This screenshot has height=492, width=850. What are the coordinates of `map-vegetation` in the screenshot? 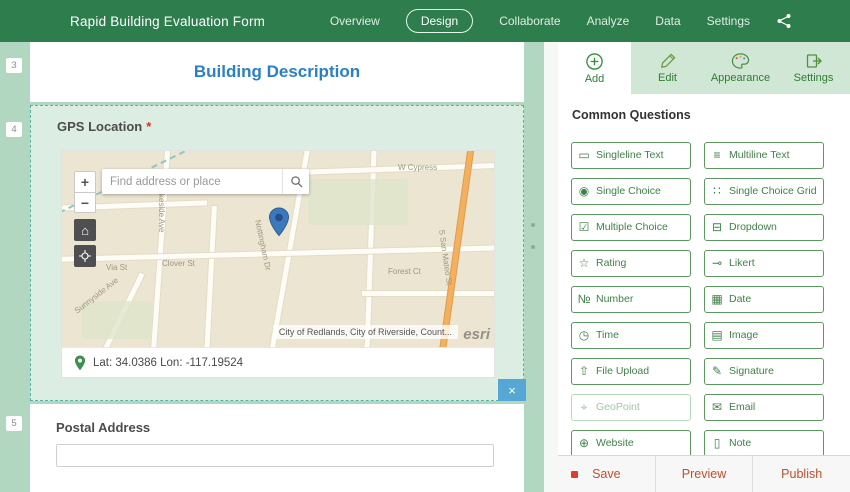 It's located at (117, 320).